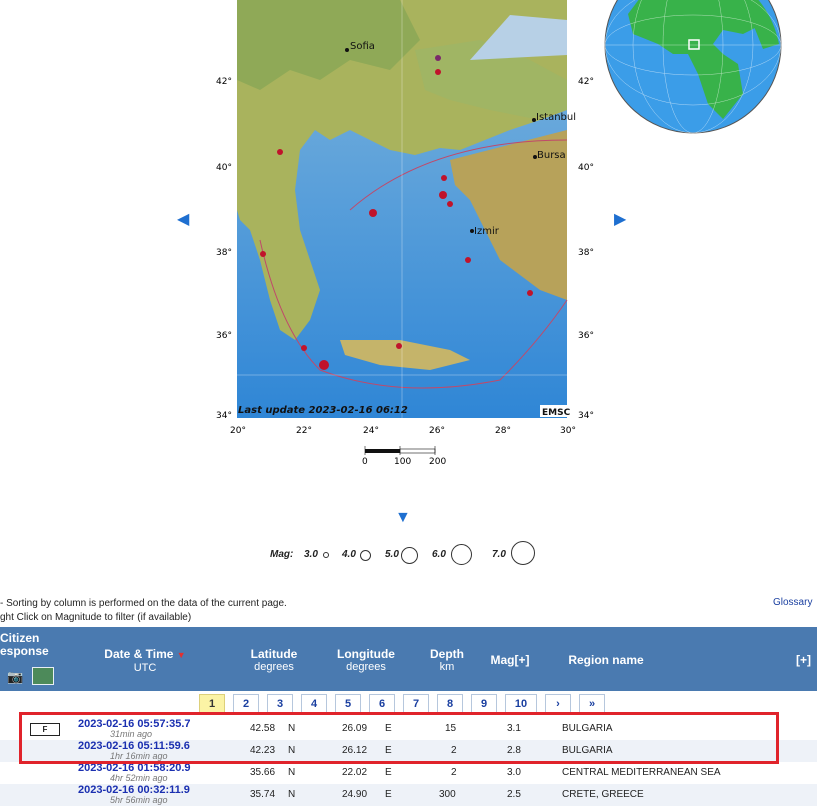  Describe the element at coordinates (181, 655) in the screenshot. I see `sort-desc-icon: ▼` at that location.